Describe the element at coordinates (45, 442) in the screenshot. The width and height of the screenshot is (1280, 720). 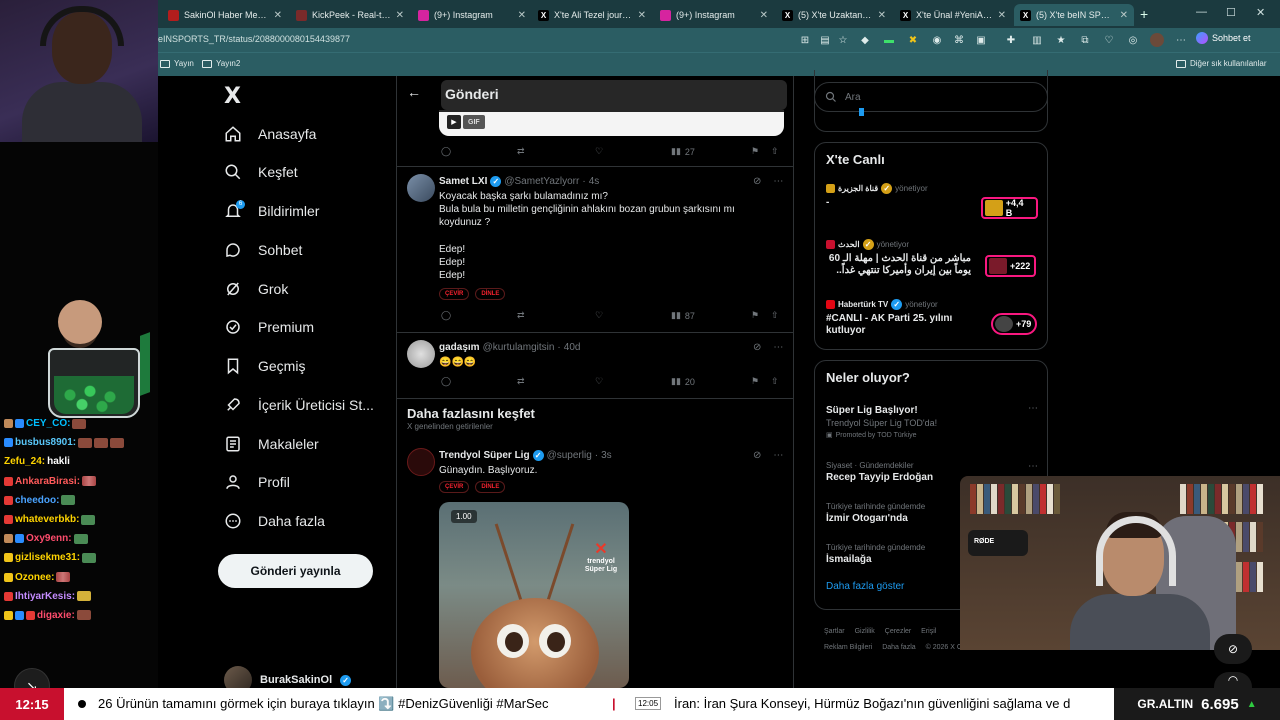
I see `chat-username: busbus8901:` at that location.